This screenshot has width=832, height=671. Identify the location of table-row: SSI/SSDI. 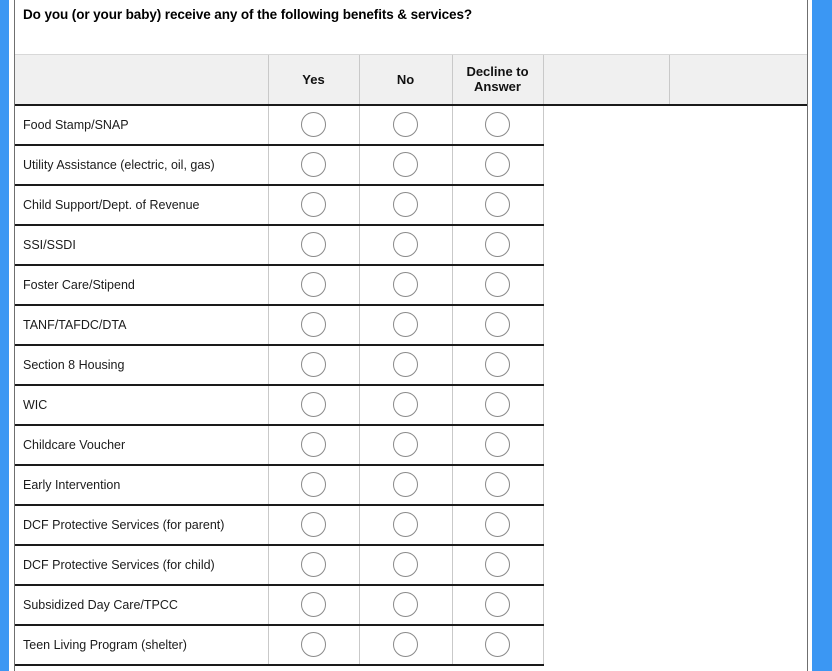
(411, 245).